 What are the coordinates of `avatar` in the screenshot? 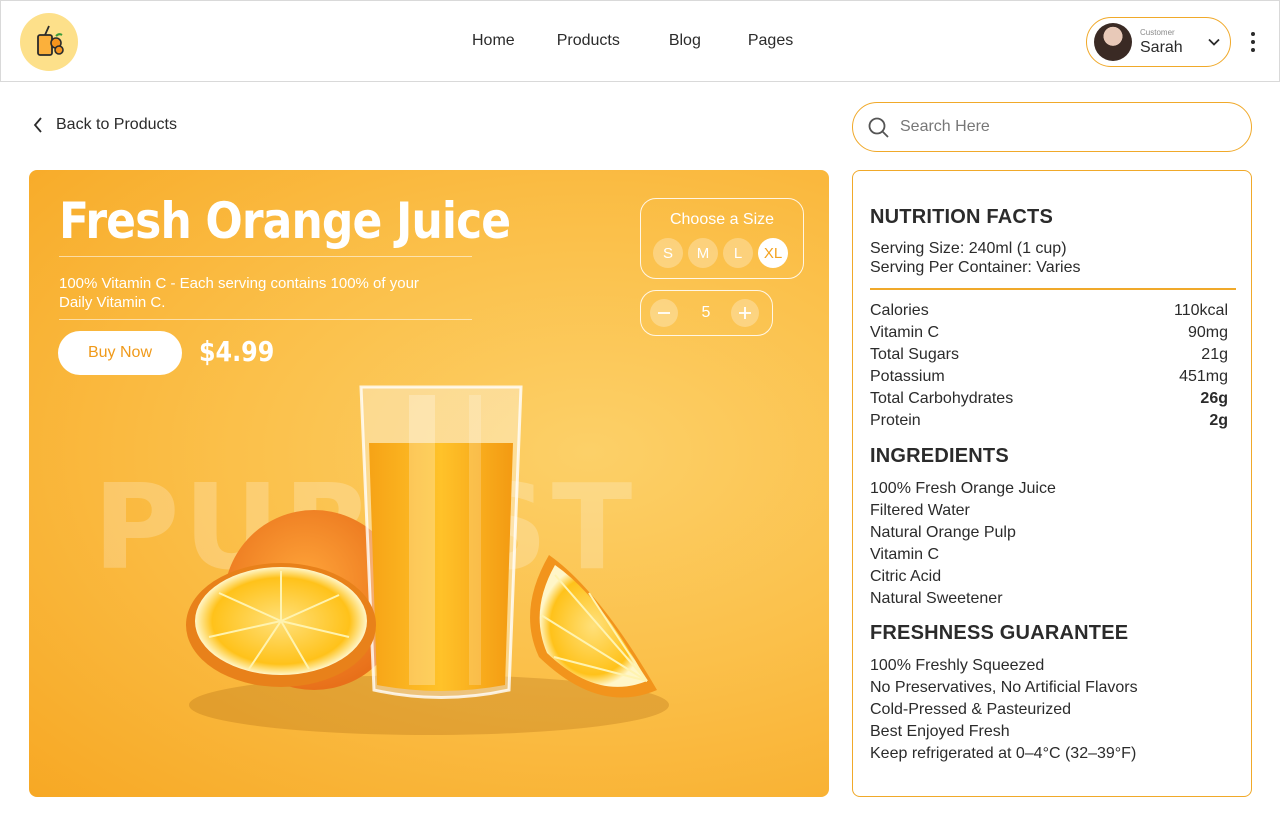 It's located at (1113, 42).